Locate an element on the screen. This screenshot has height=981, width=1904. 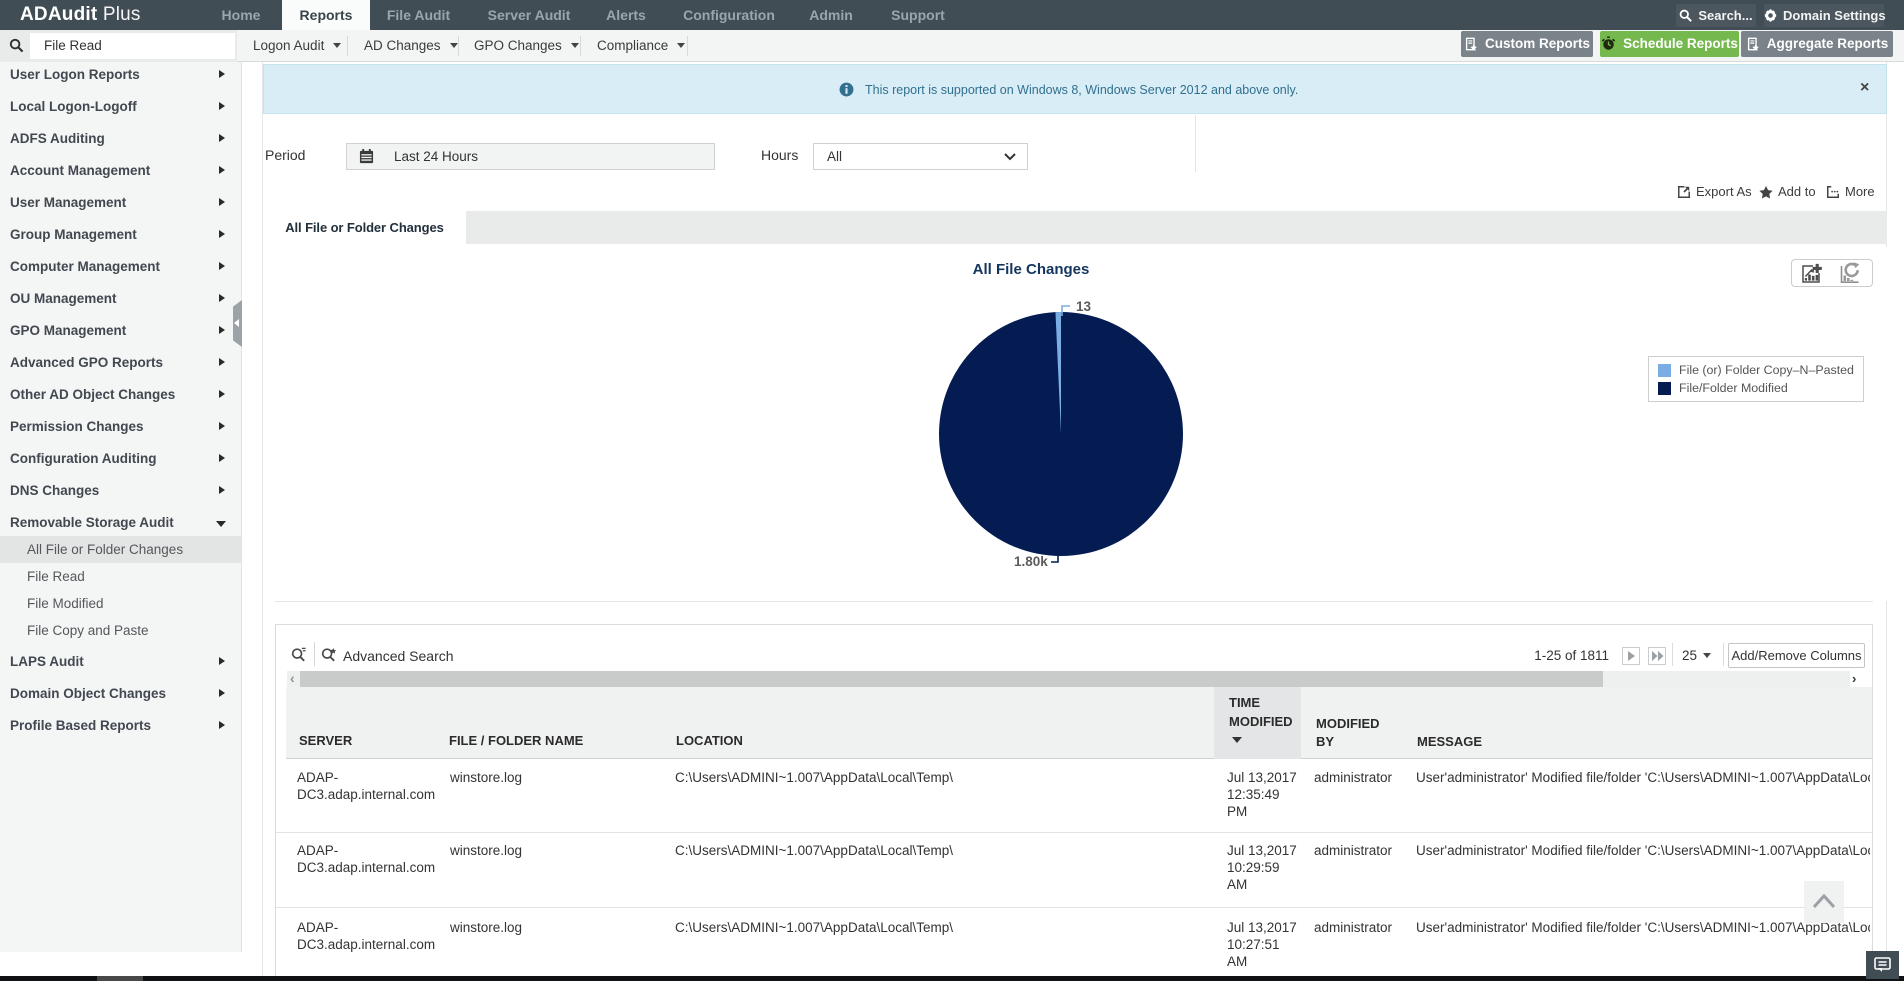
svg-text: 1.80k is located at coordinates (1031, 561).